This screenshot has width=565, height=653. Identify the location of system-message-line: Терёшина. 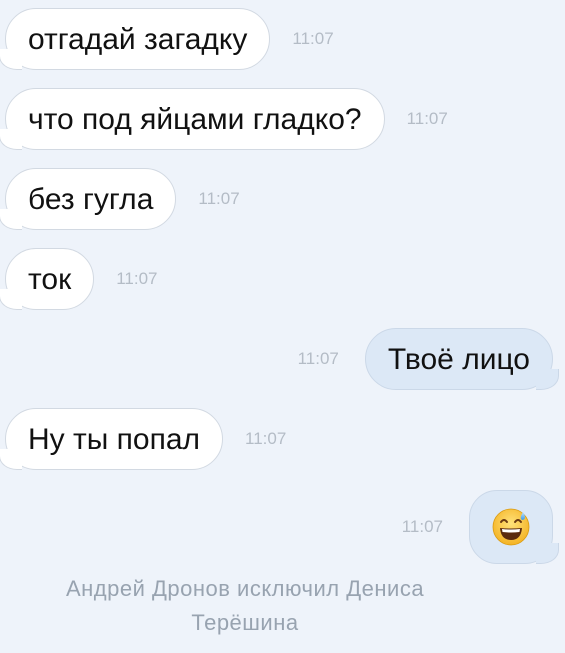
(245, 622).